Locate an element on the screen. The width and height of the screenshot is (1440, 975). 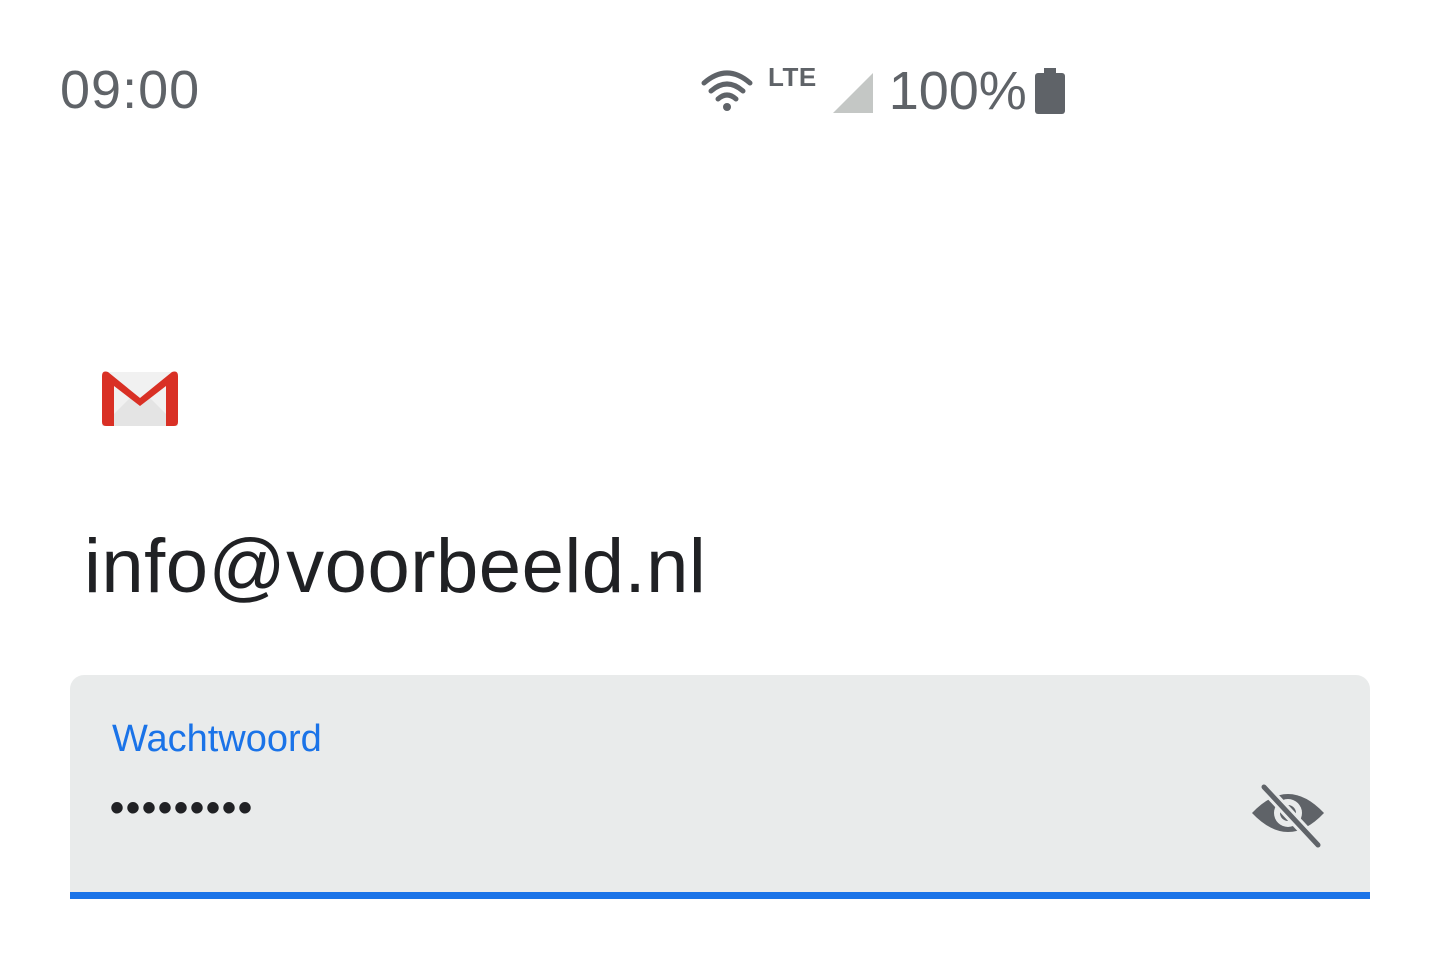
signal-icon is located at coordinates (852, 93).